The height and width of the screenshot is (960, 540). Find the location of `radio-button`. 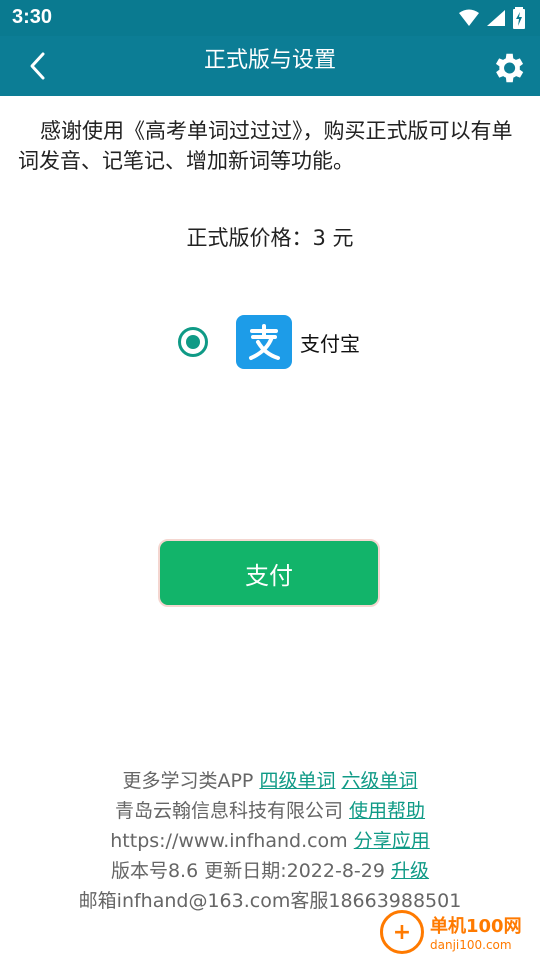

radio-button is located at coordinates (193, 342).